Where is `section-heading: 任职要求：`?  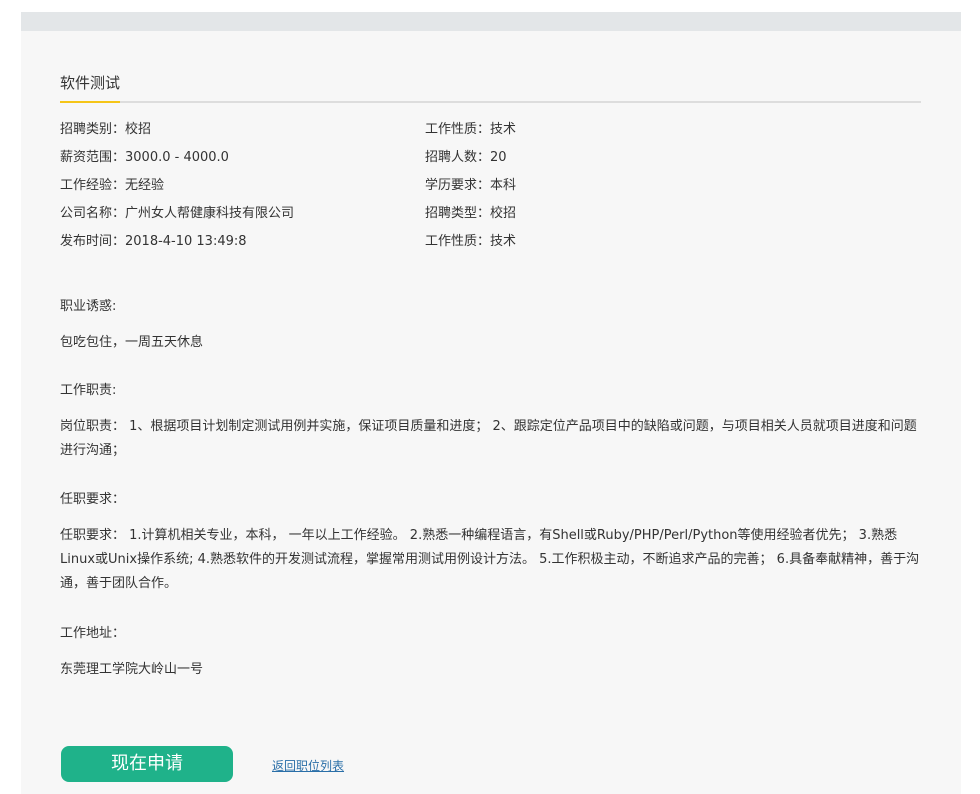 section-heading: 任职要求： is located at coordinates (93, 499).